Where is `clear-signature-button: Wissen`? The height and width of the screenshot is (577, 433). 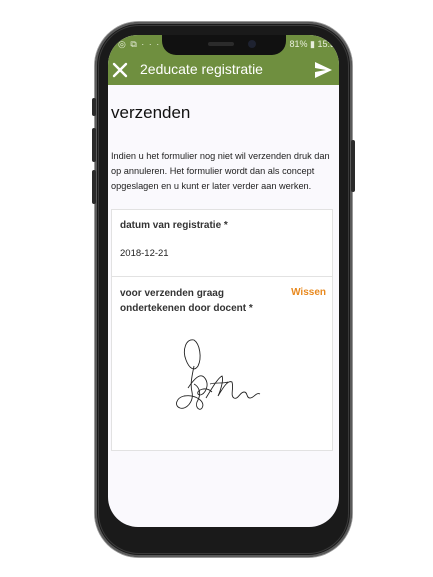 clear-signature-button: Wissen is located at coordinates (308, 292).